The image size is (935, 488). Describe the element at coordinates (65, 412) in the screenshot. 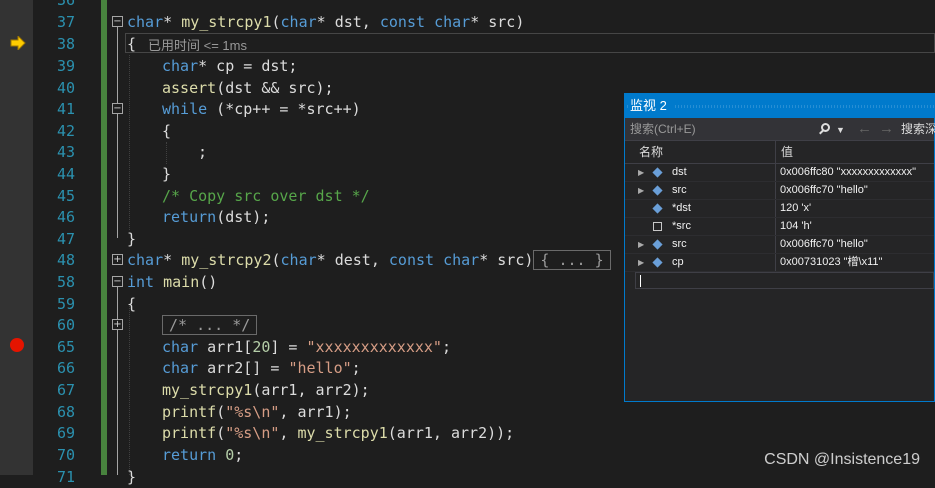

I see `line-number: 68` at that location.